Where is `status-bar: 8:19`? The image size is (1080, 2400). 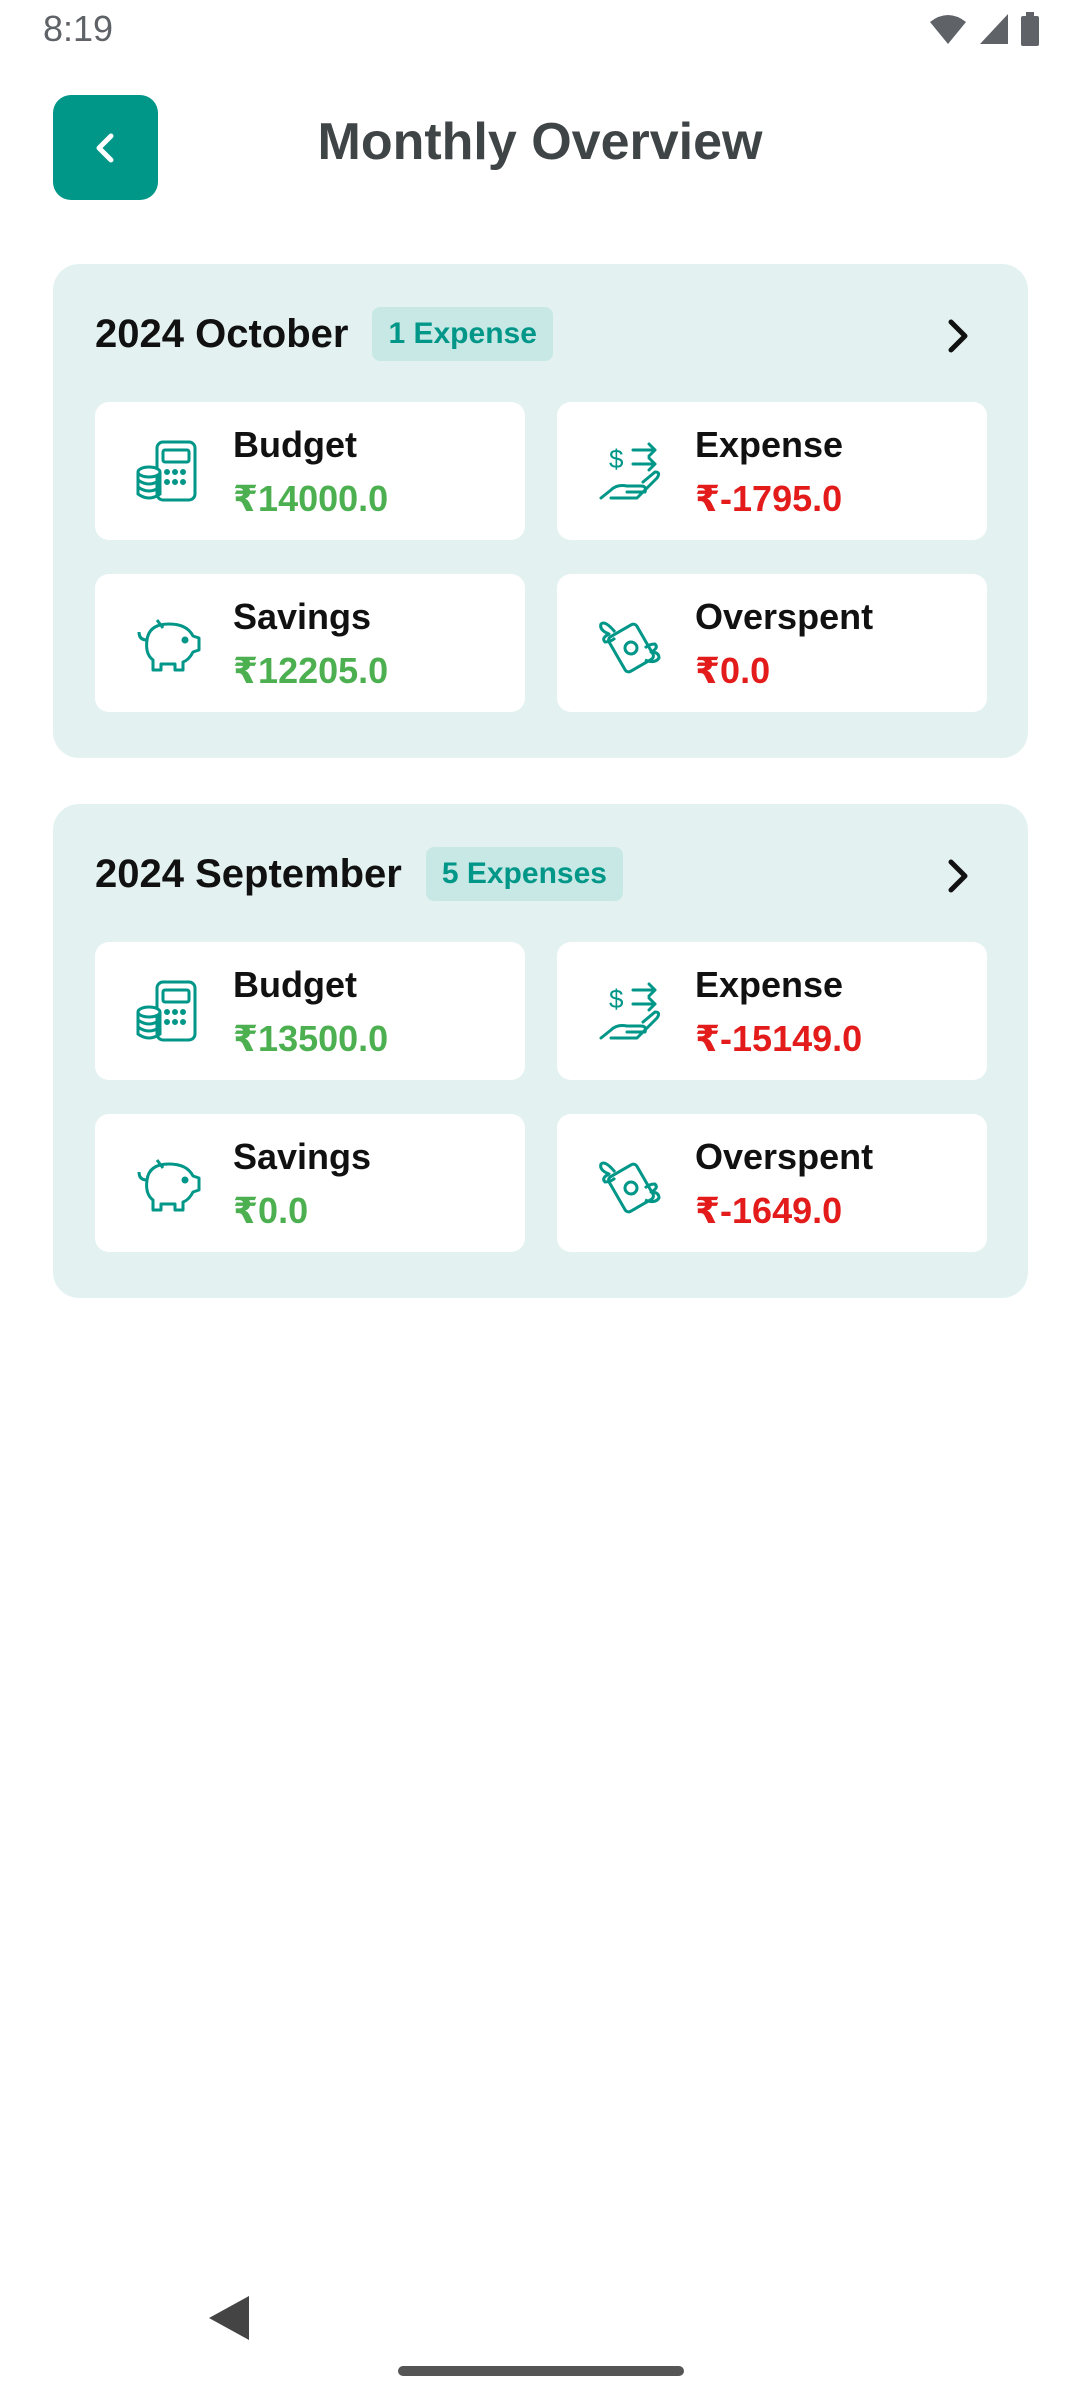
status-bar: 8:19 is located at coordinates (540, 30).